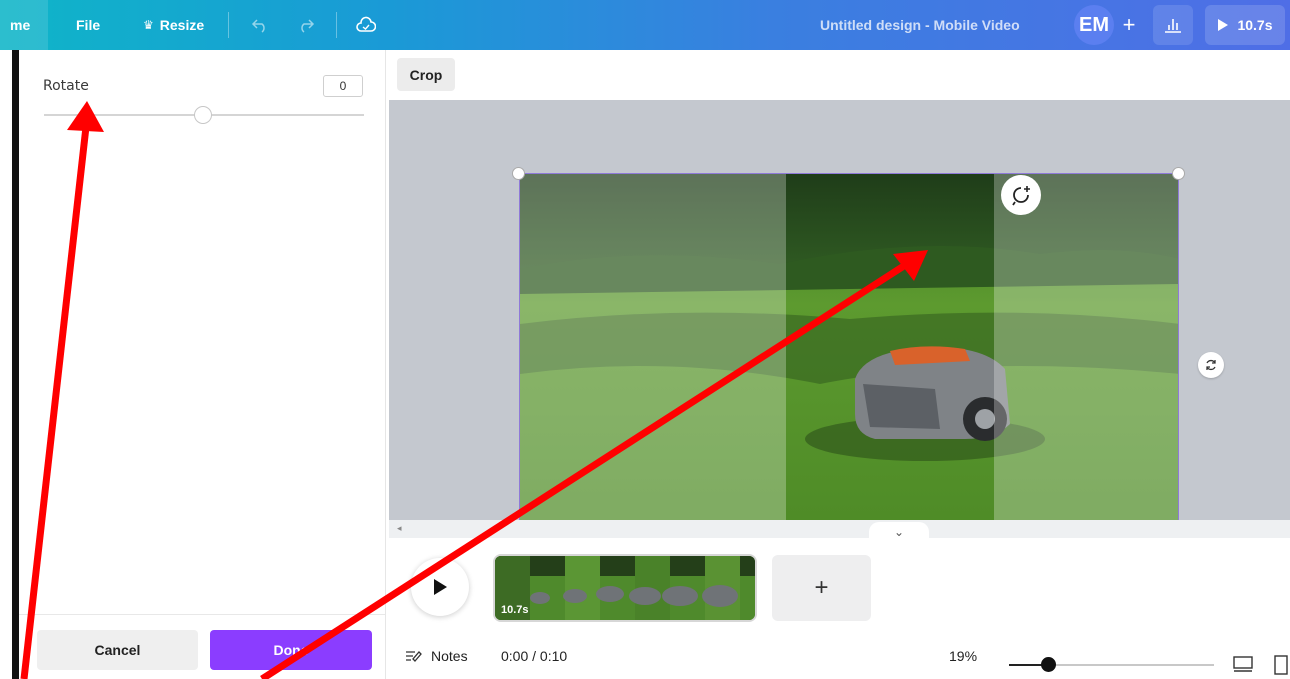  Describe the element at coordinates (1086, 359) in the screenshot. I see `crop-dim-right` at that location.